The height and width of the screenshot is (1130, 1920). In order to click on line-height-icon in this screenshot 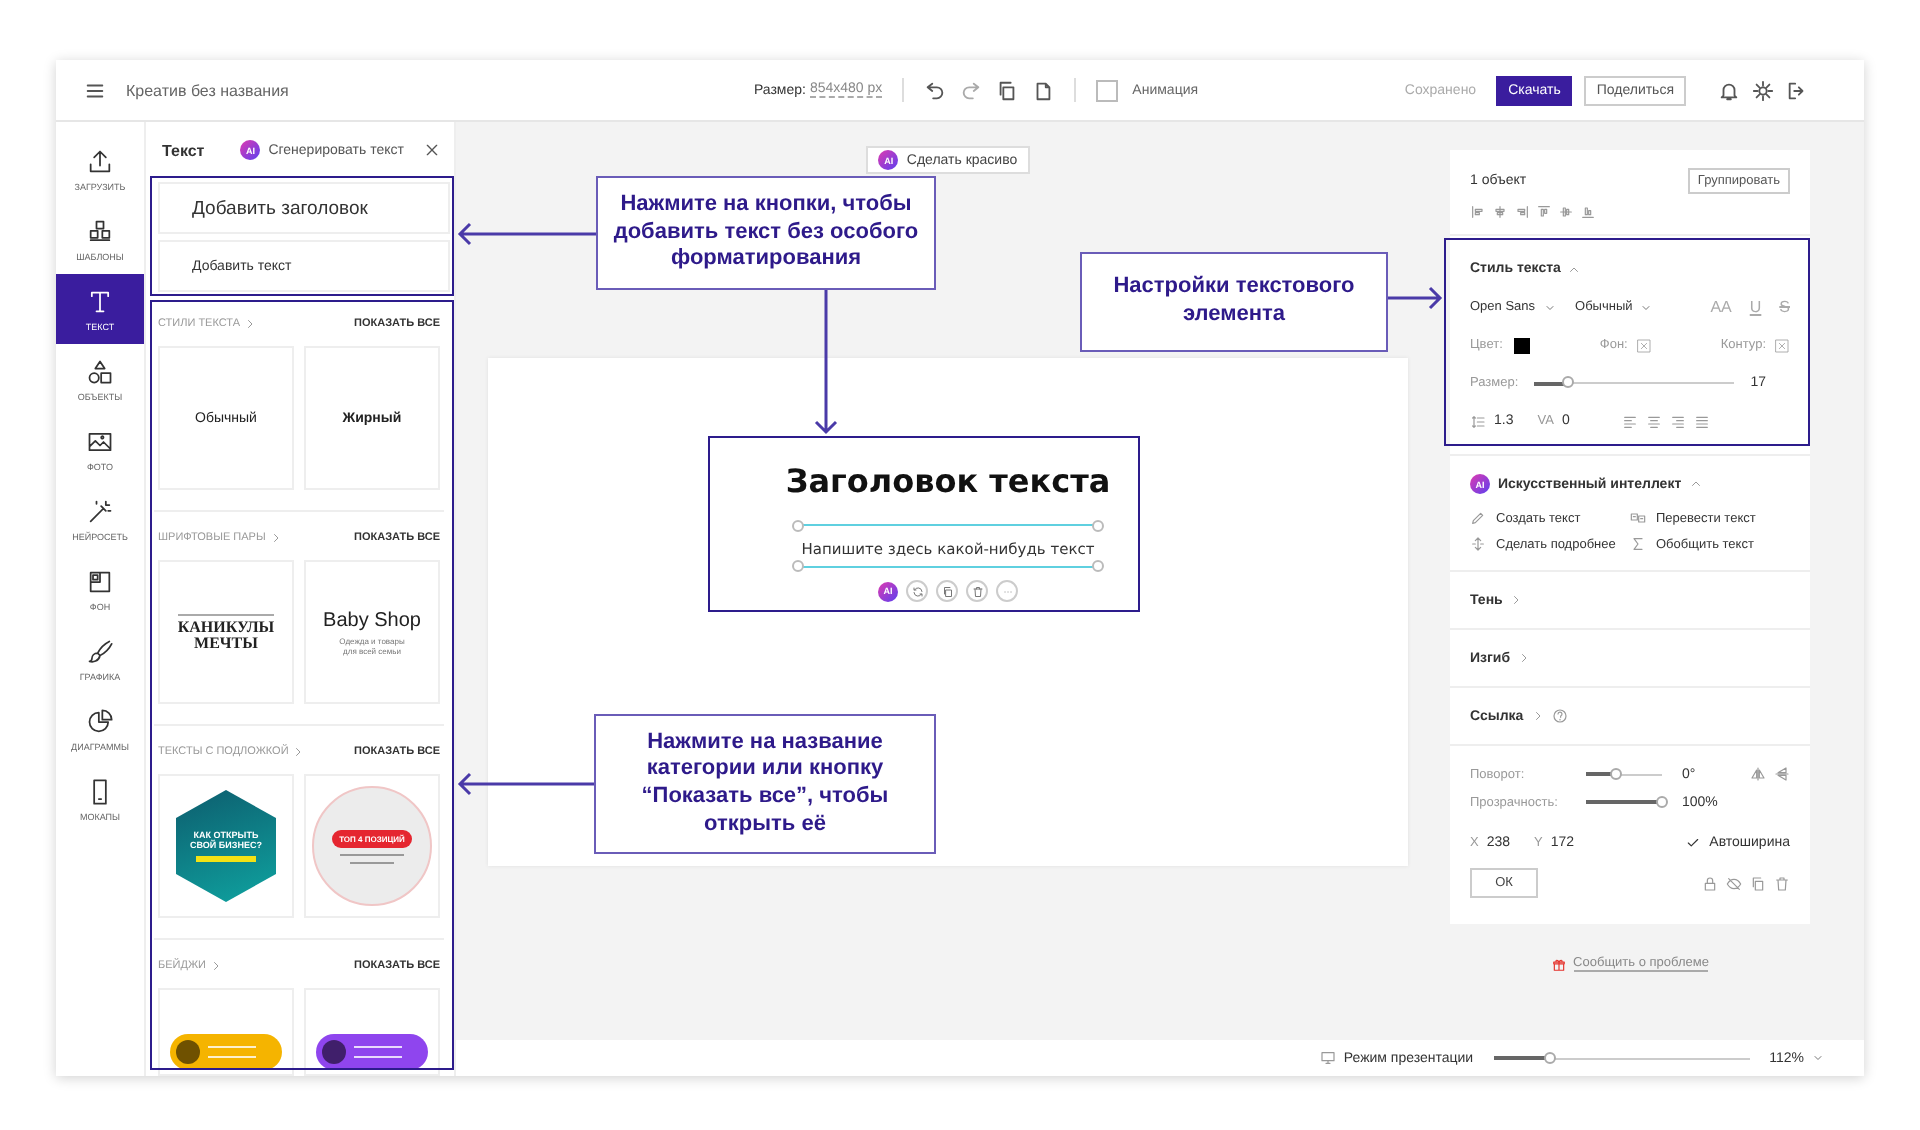, I will do `click(1478, 421)`.